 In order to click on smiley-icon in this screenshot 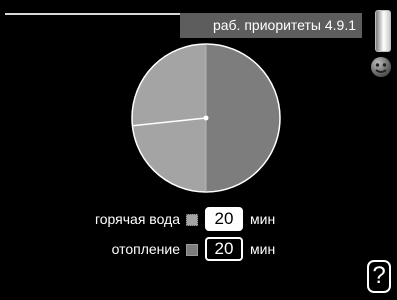, I will do `click(381, 67)`.